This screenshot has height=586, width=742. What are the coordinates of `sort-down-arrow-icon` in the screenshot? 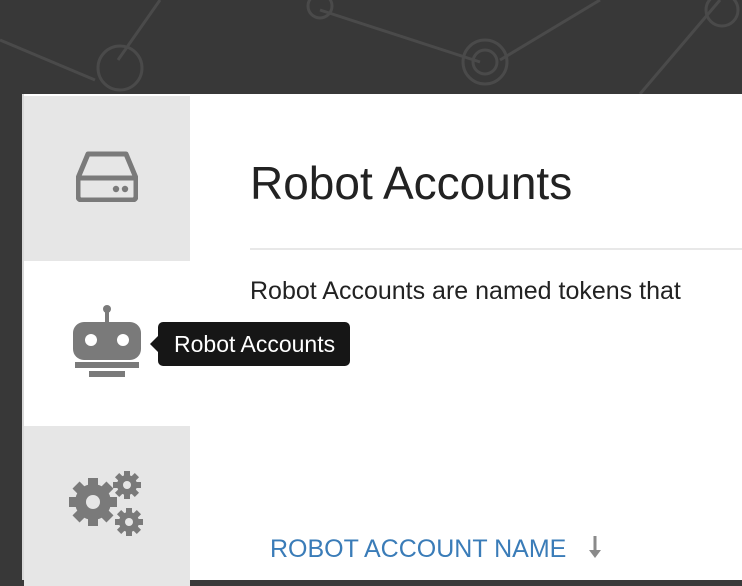 It's located at (595, 549).